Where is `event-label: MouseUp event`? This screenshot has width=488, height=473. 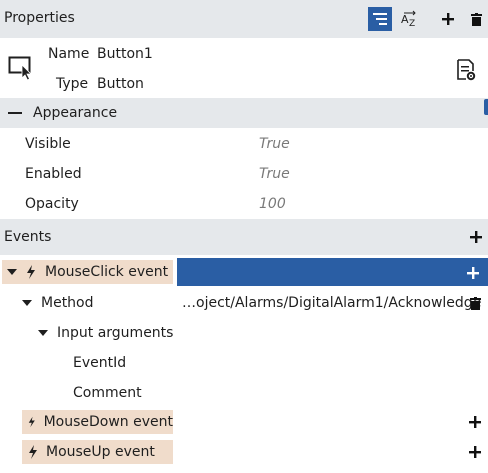 event-label: MouseUp event is located at coordinates (100, 452).